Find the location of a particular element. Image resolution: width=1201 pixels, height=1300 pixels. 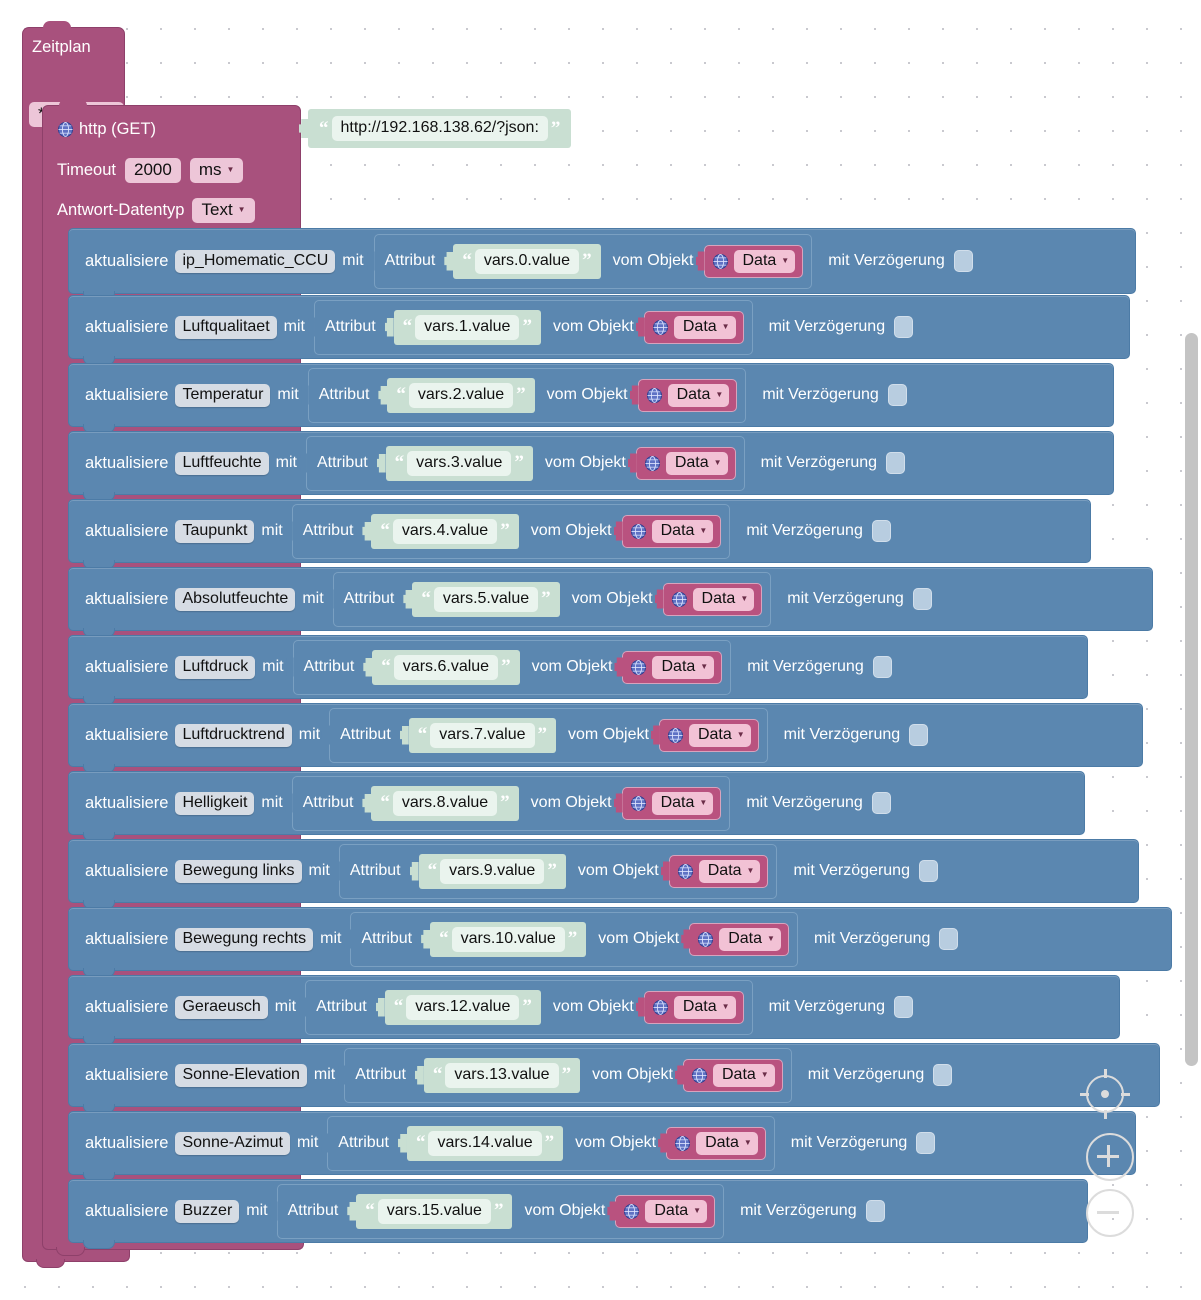

zoom-out-button is located at coordinates (1110, 1213).